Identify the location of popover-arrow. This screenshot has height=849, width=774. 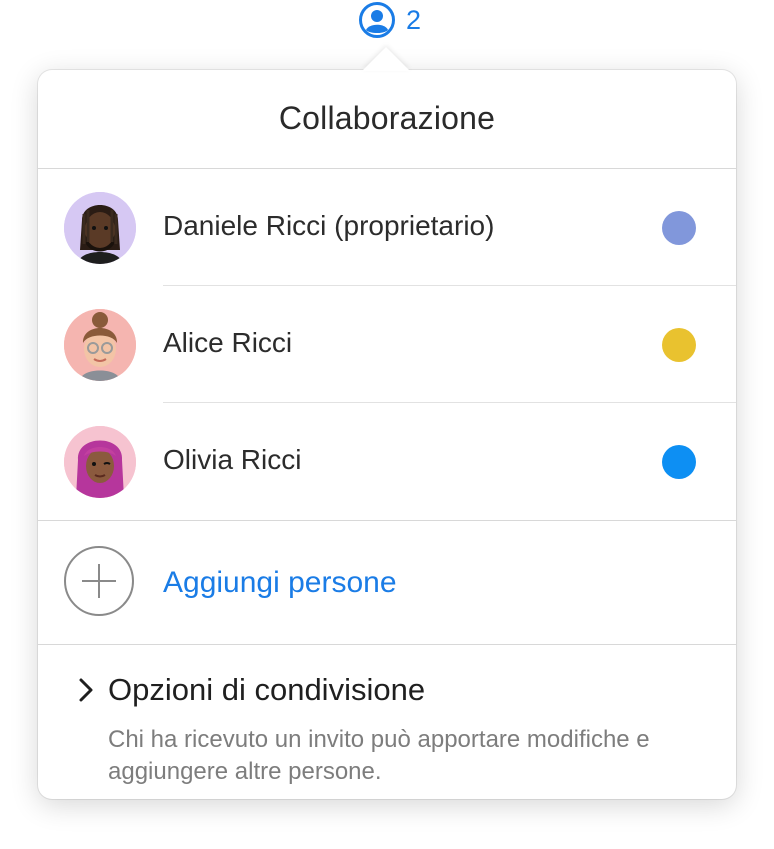
(386, 59).